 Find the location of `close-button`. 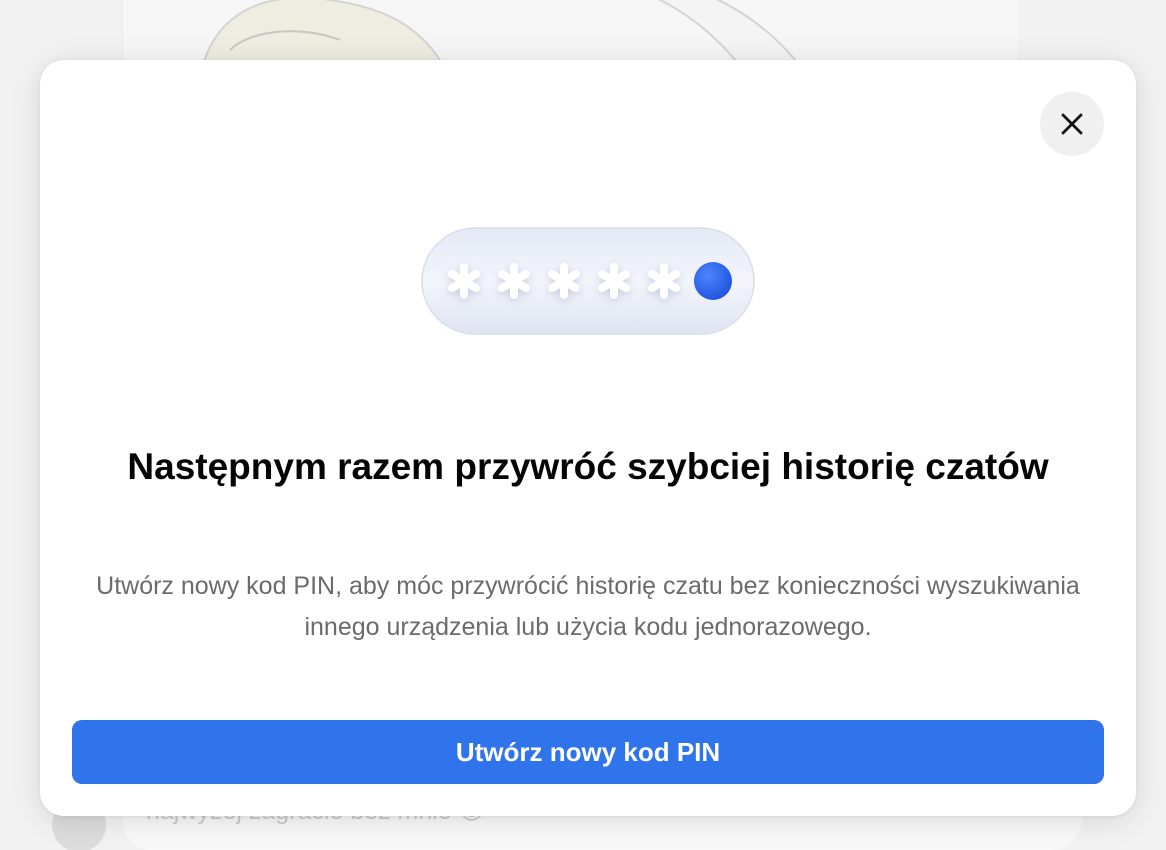

close-button is located at coordinates (1072, 124).